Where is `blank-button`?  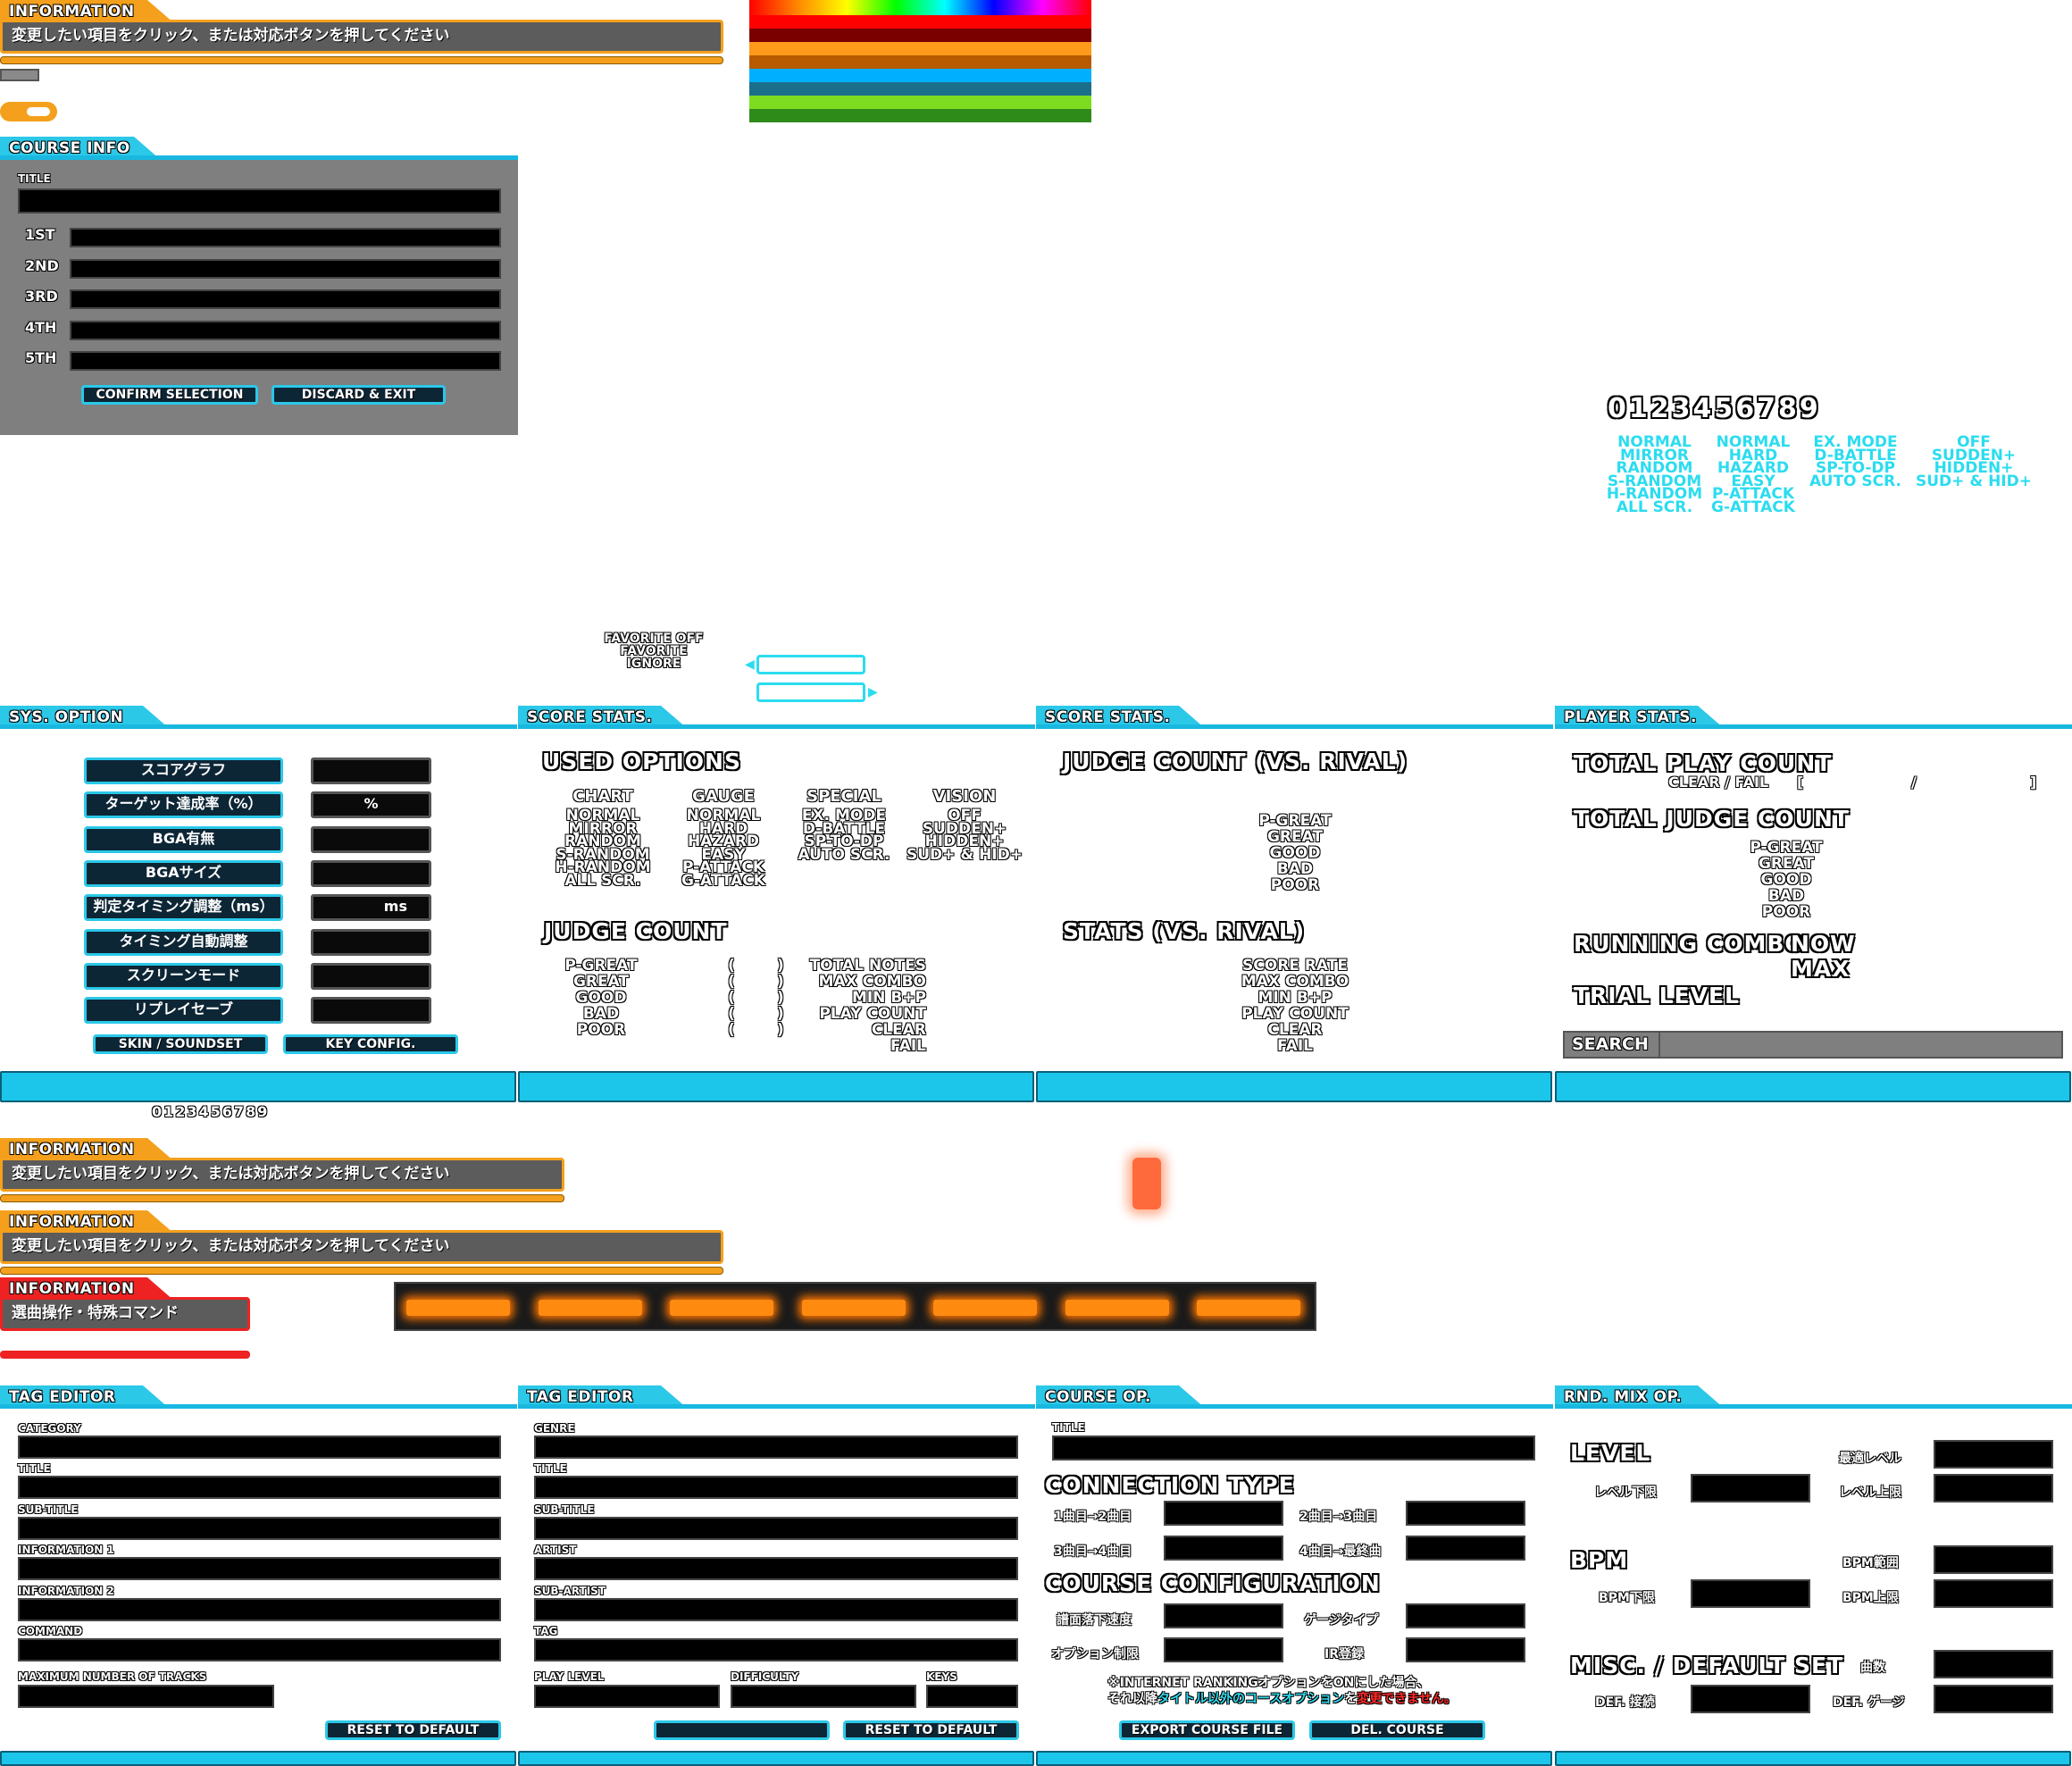
blank-button is located at coordinates (742, 1730).